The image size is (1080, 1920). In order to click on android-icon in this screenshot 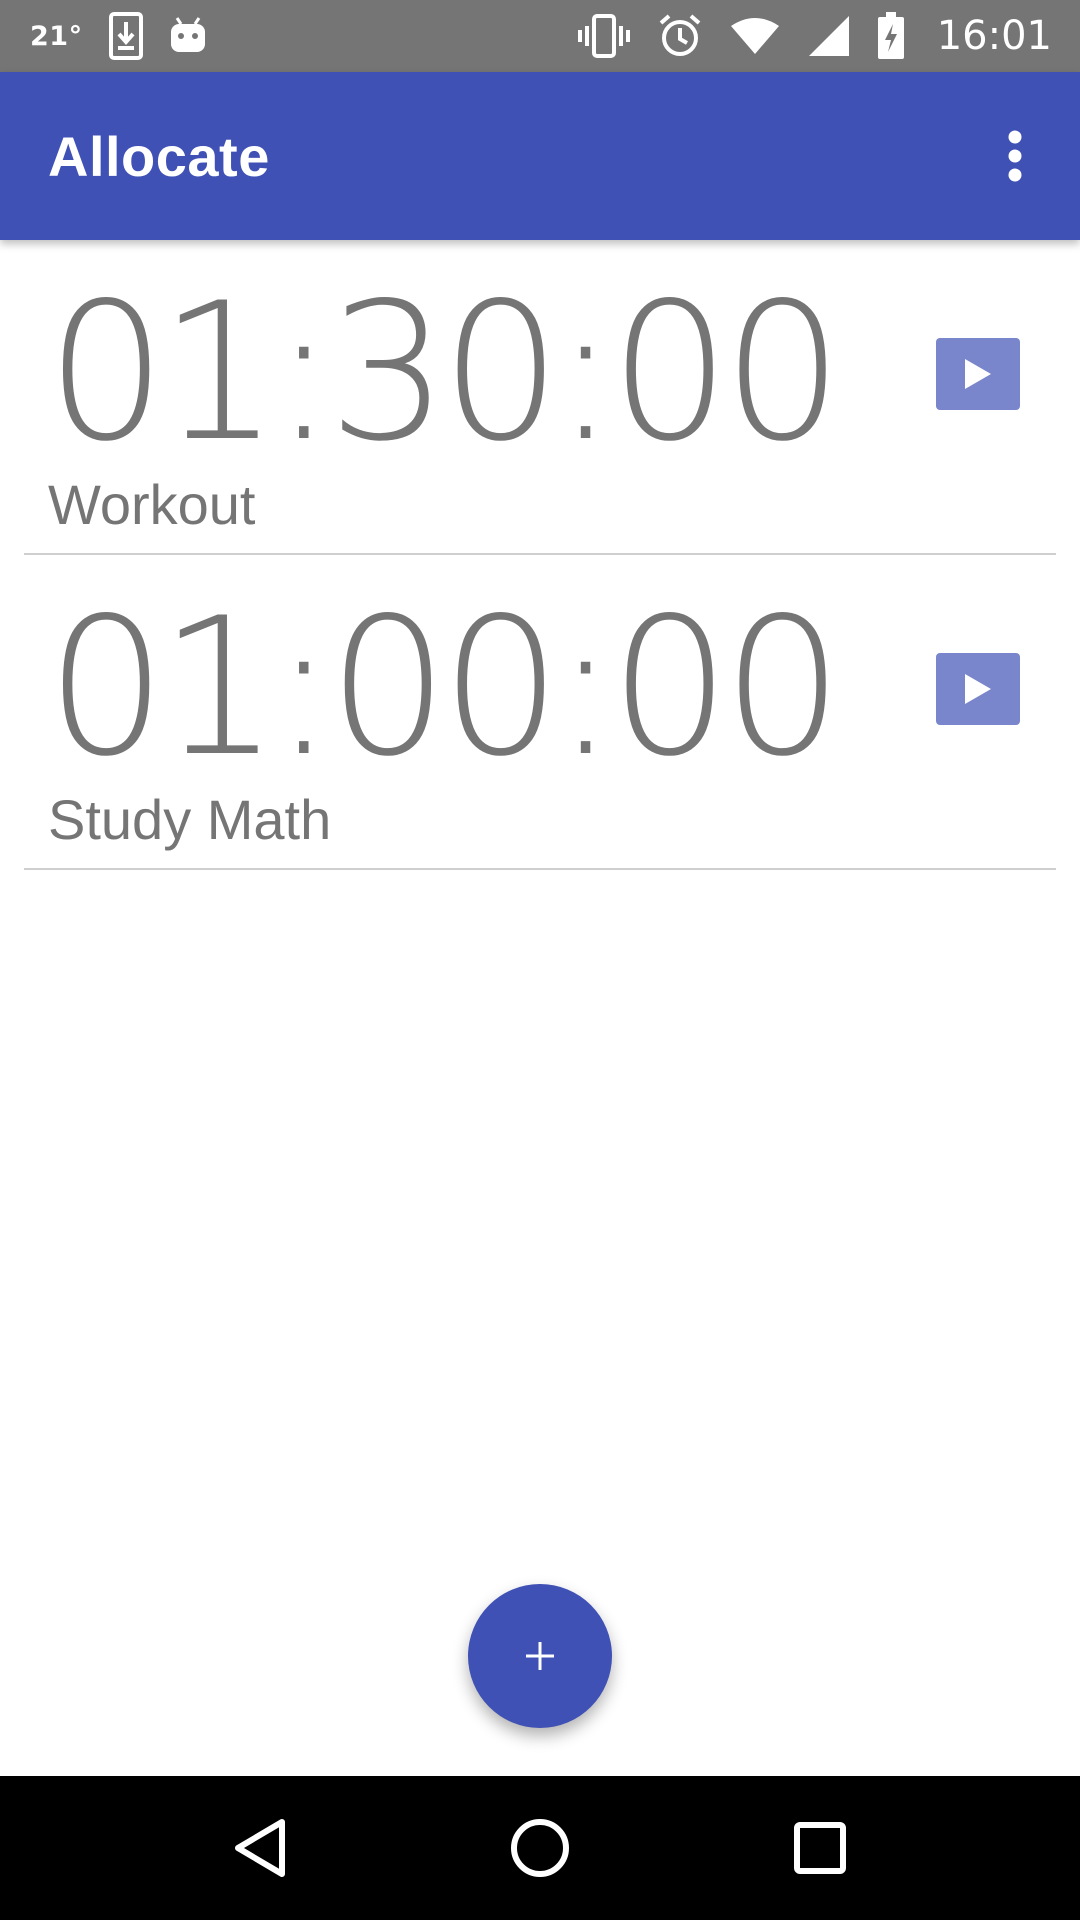, I will do `click(188, 36)`.